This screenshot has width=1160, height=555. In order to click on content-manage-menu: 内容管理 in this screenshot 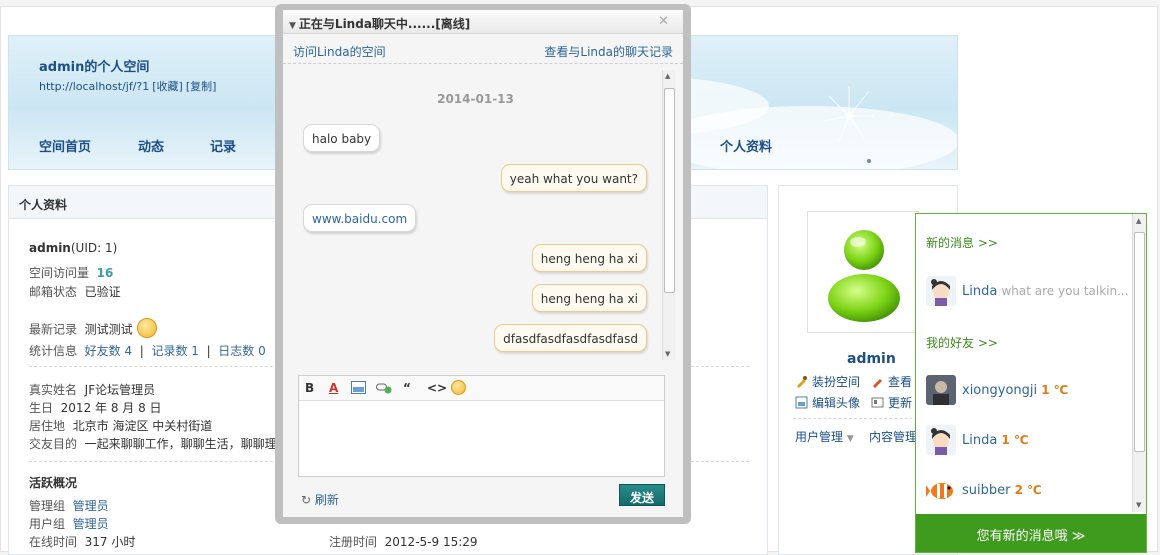, I will do `click(893, 436)`.